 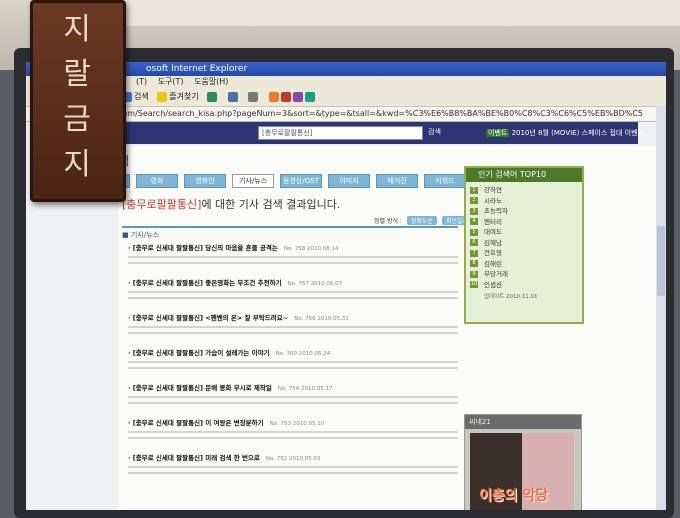 I want to click on ranking-updated: 업데이트 2010.11.01, so click(x=511, y=297).